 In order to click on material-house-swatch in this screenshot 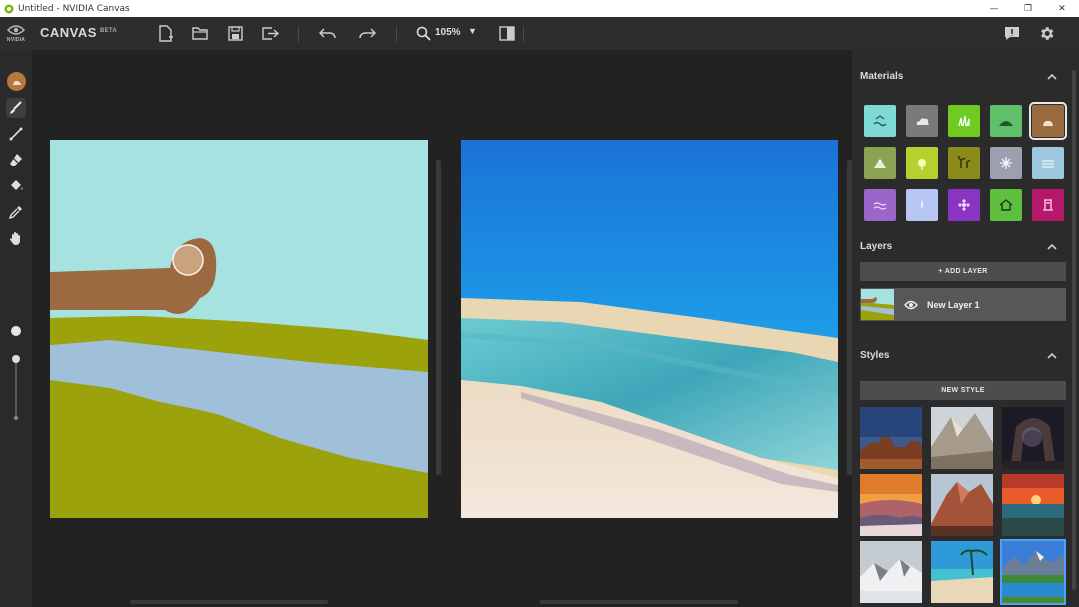, I will do `click(1006, 205)`.